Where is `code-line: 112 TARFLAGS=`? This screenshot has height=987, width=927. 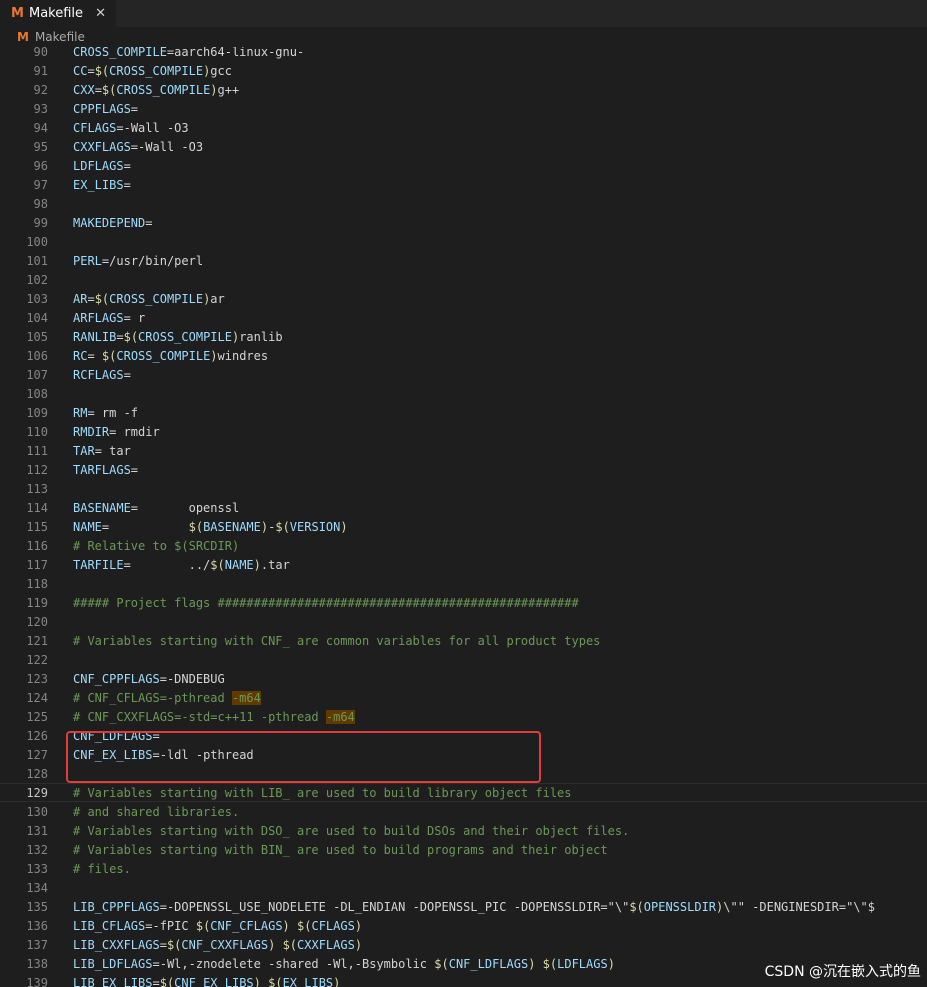
code-line: 112 TARFLAGS= is located at coordinates (463, 470).